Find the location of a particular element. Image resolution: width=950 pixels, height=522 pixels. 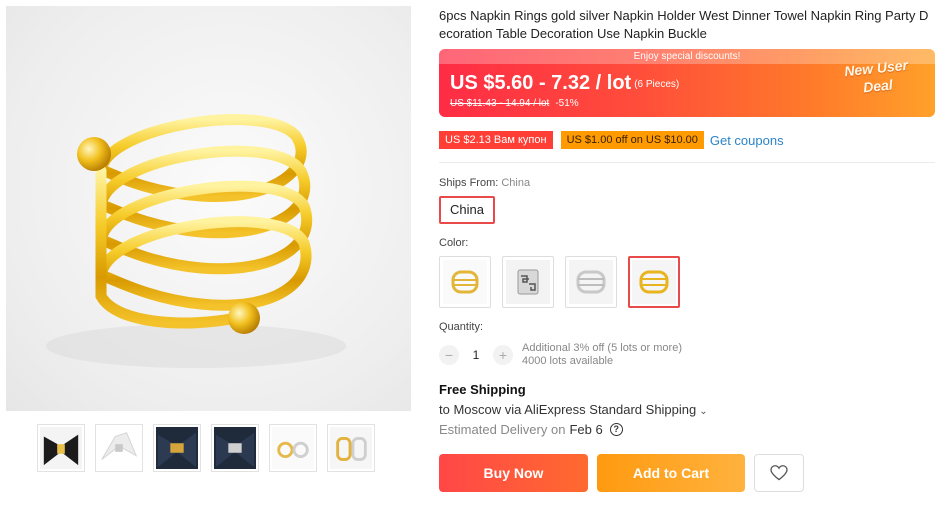

color-swatch-silver-spiral is located at coordinates (591, 282).